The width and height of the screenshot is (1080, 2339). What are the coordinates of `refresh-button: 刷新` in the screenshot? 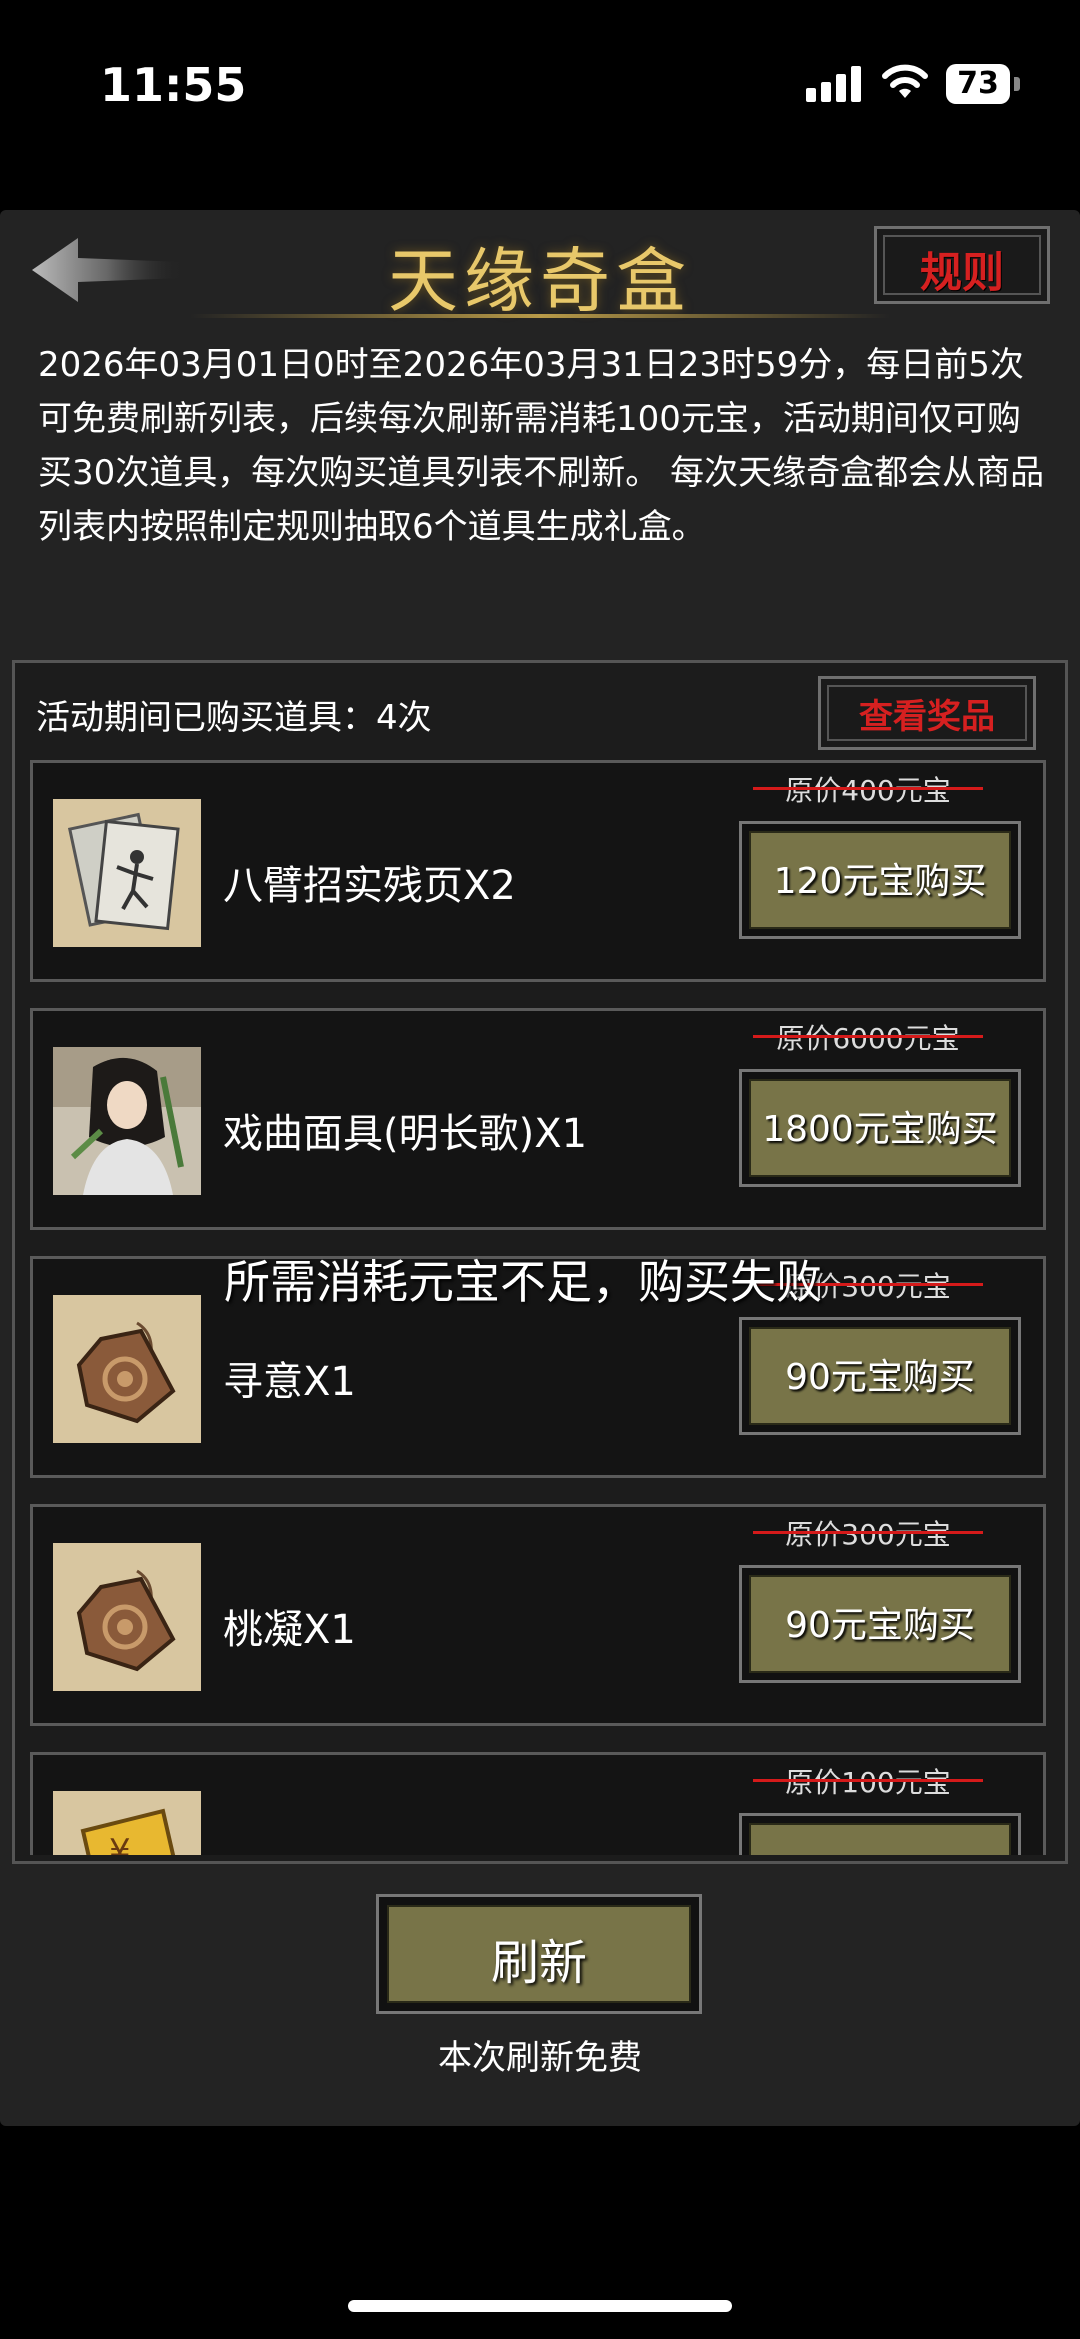 It's located at (539, 1954).